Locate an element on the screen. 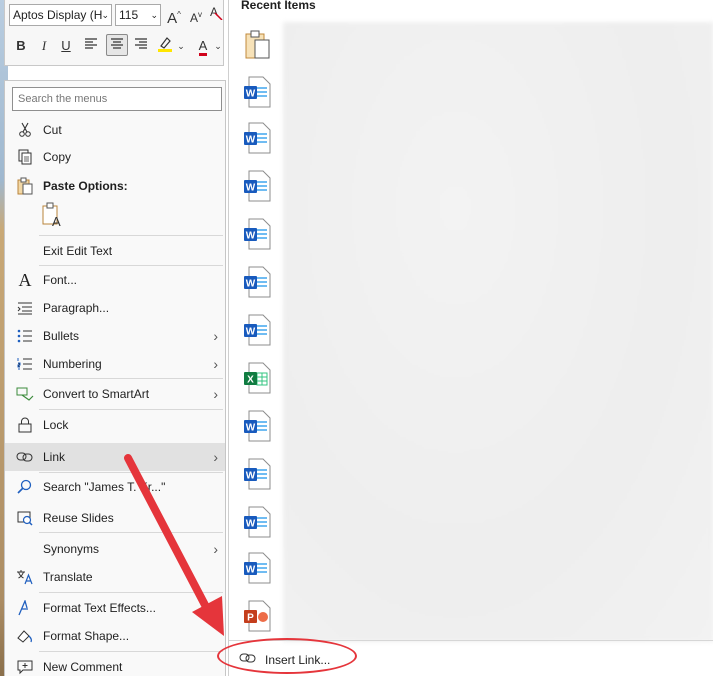 This screenshot has height=676, width=713. font-size-value: 115 is located at coordinates (129, 15).